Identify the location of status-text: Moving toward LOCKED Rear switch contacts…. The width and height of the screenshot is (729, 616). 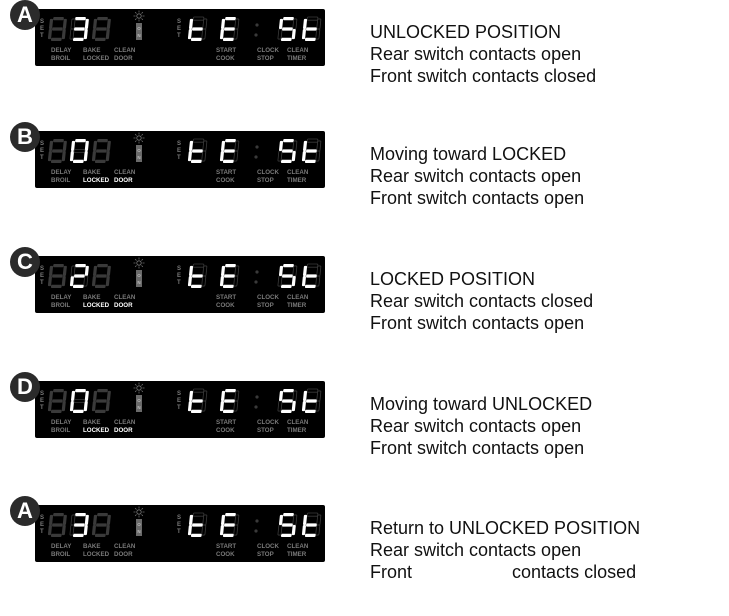
(477, 176).